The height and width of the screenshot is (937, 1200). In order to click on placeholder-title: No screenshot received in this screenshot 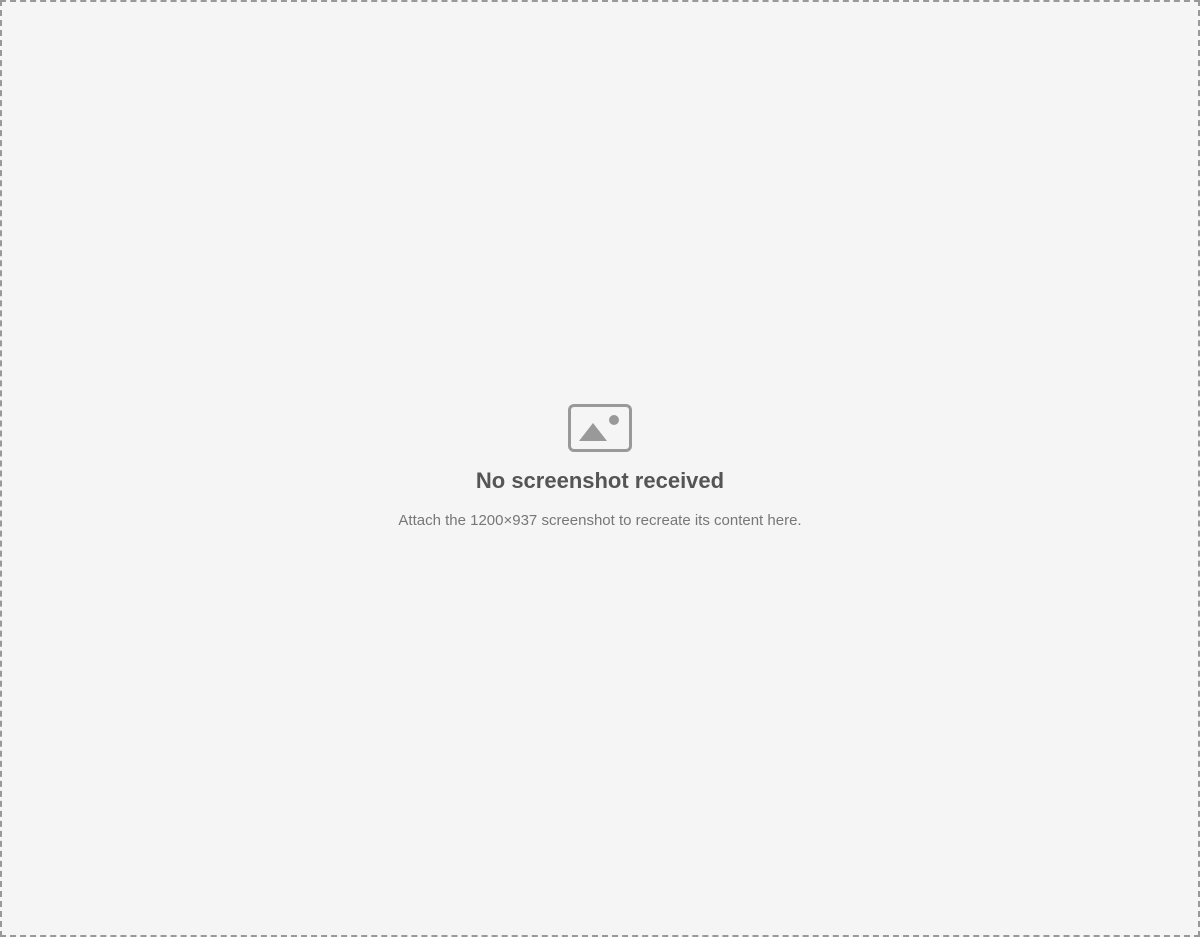, I will do `click(600, 481)`.